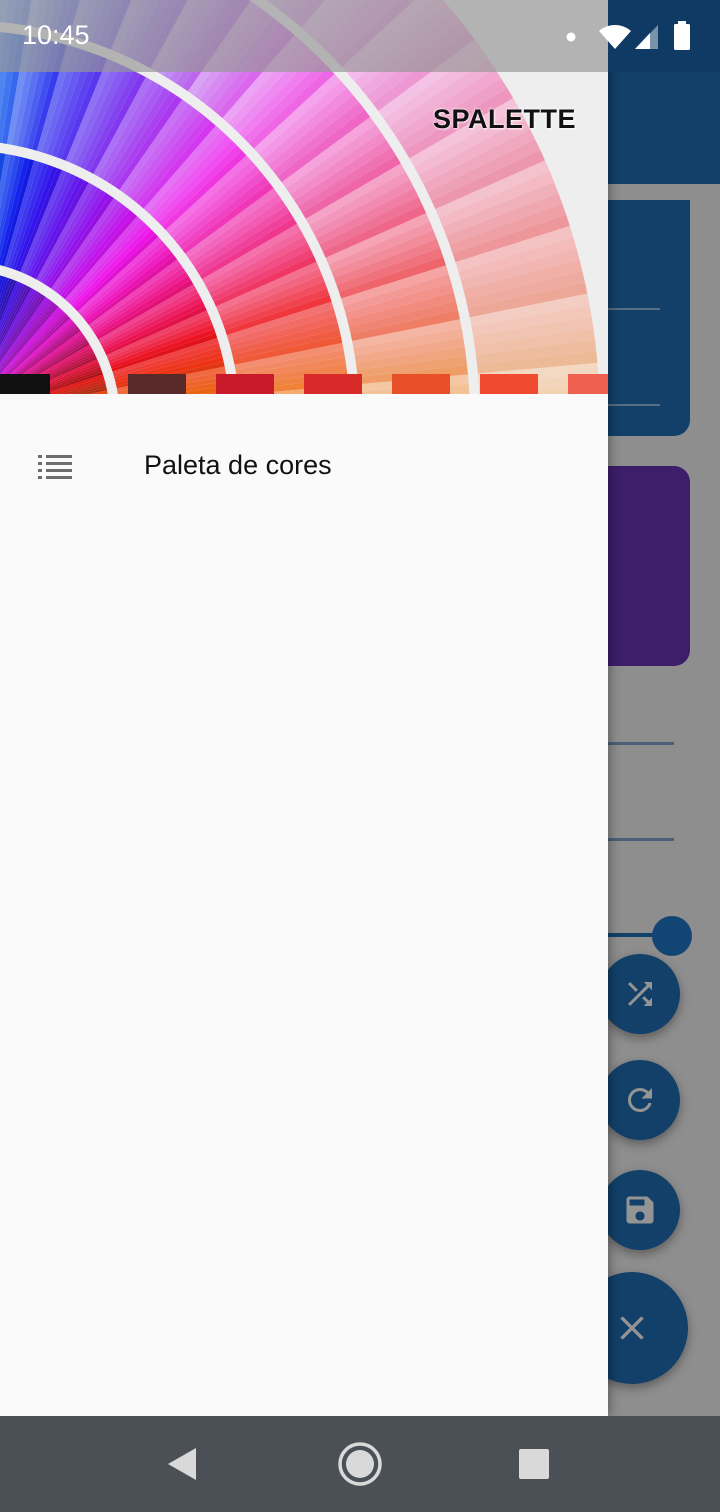 This screenshot has width=720, height=1512. What do you see at coordinates (646, 37) in the screenshot?
I see `cell-signal-icon` at bounding box center [646, 37].